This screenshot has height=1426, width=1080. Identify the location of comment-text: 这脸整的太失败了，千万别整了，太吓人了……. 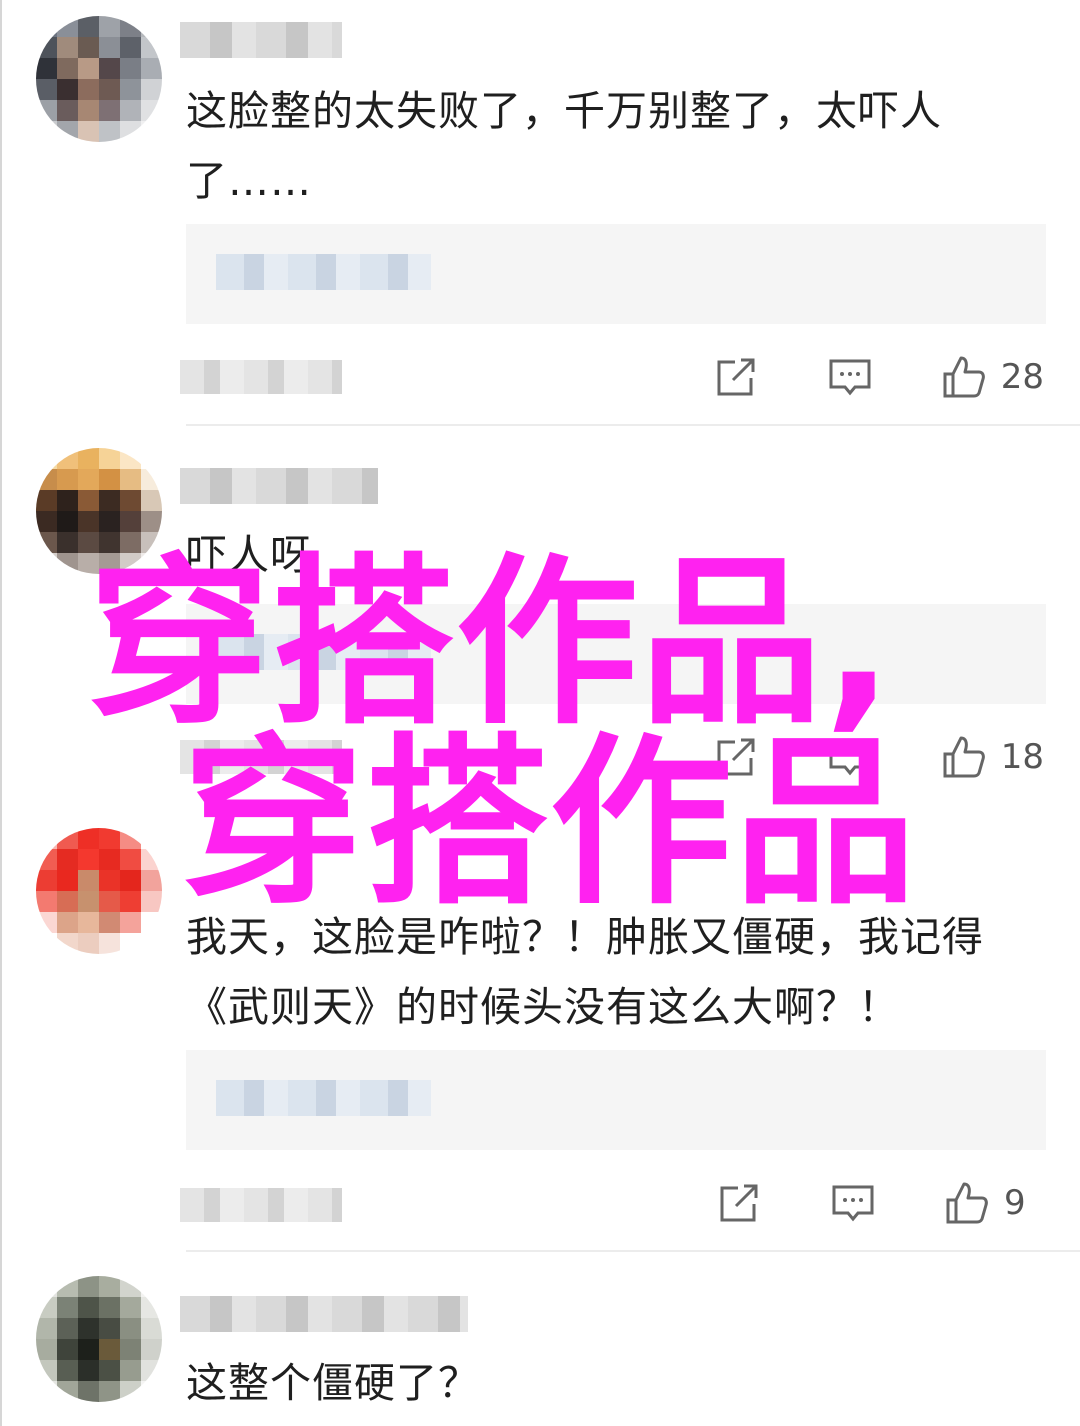
(564, 146).